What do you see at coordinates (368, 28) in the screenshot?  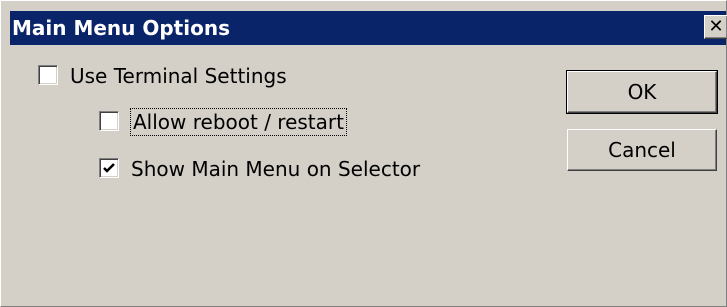 I see `title-bar: Main Menu Options ✕` at bounding box center [368, 28].